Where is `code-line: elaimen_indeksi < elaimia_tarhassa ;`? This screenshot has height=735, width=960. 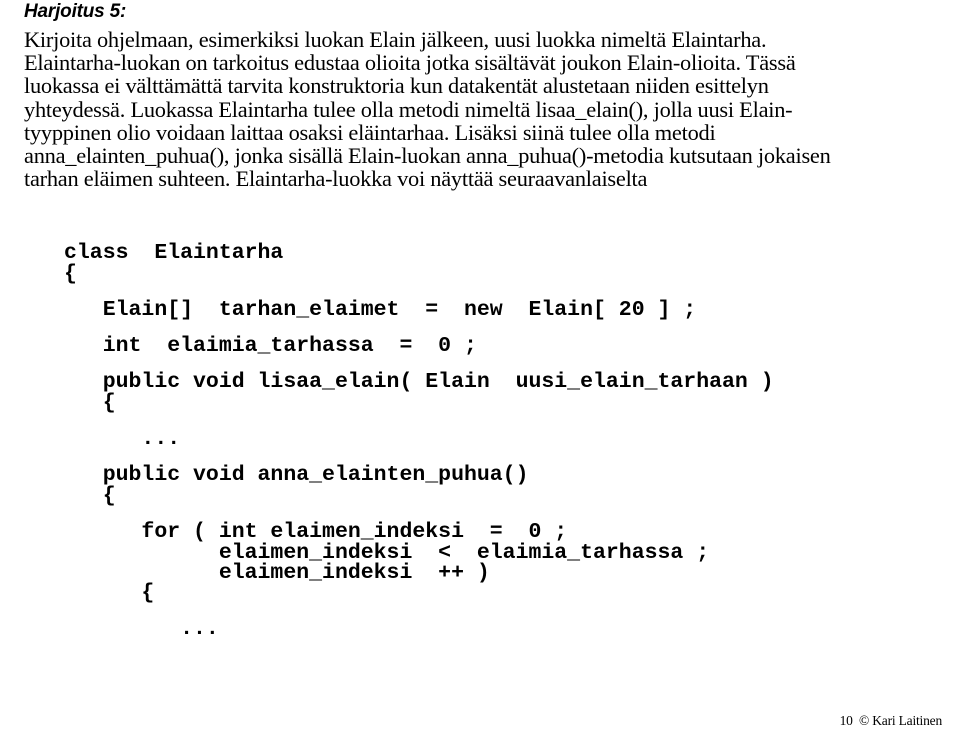 code-line: elaimen_indeksi < elaimia_tarhassa ; is located at coordinates (387, 553).